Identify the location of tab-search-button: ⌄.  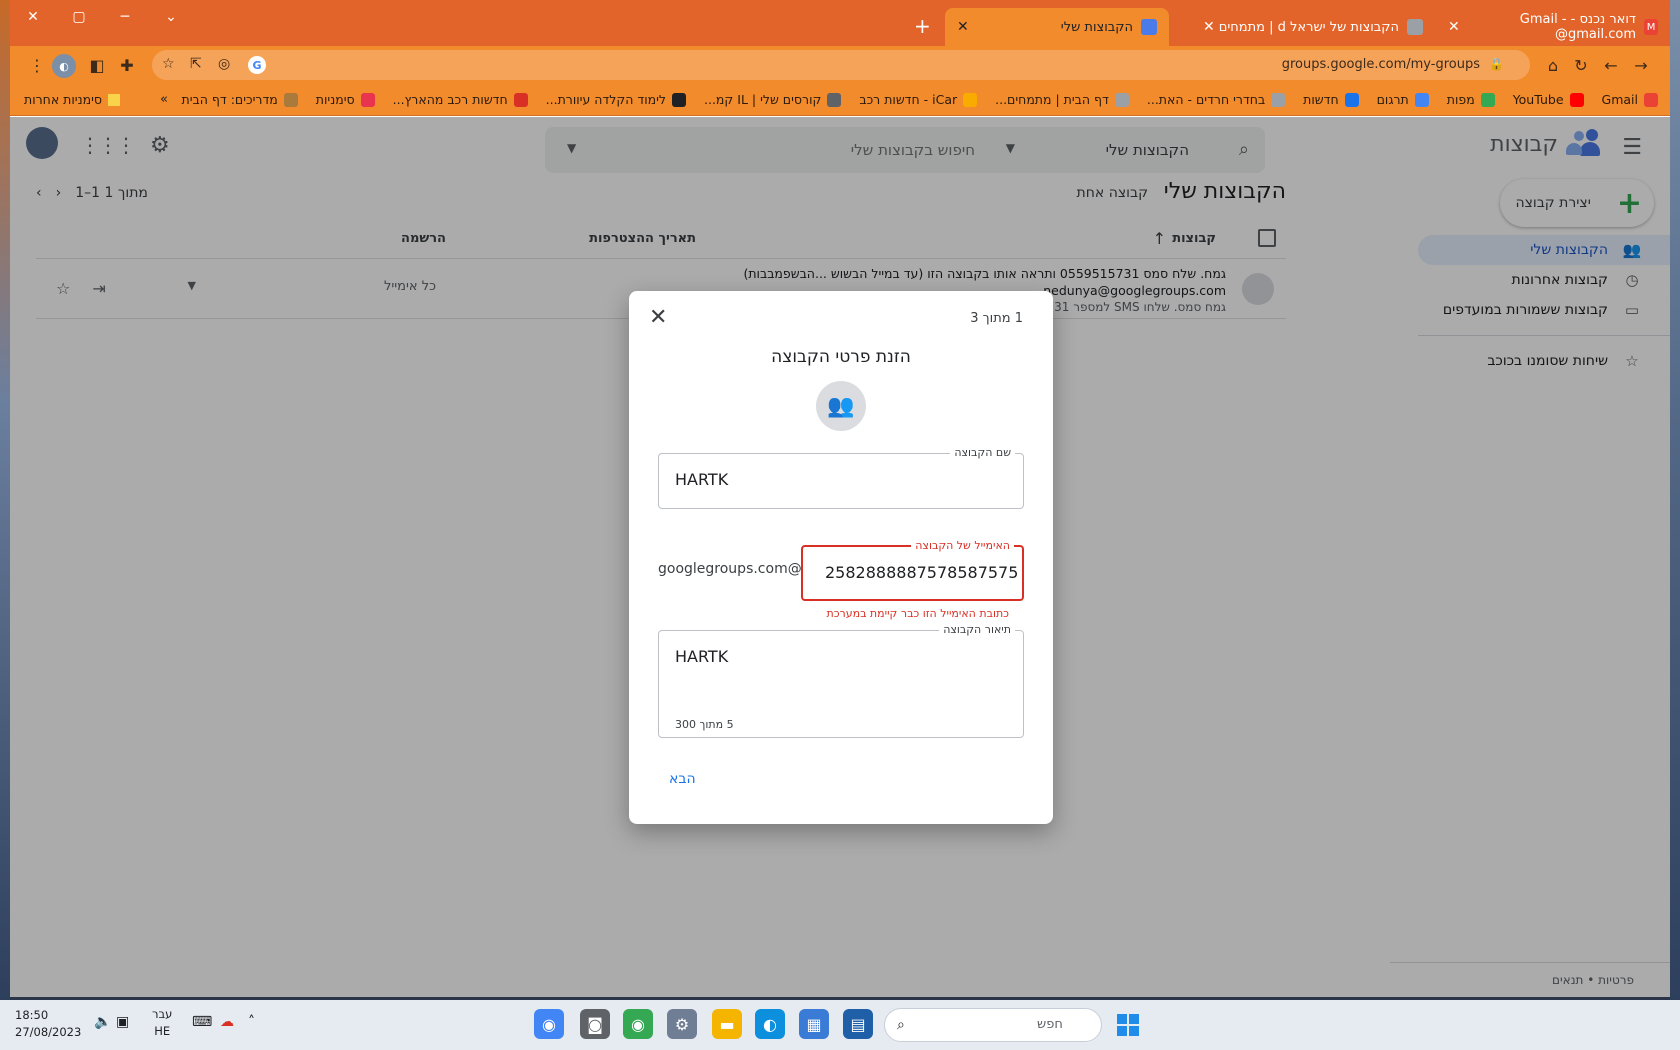
(171, 17).